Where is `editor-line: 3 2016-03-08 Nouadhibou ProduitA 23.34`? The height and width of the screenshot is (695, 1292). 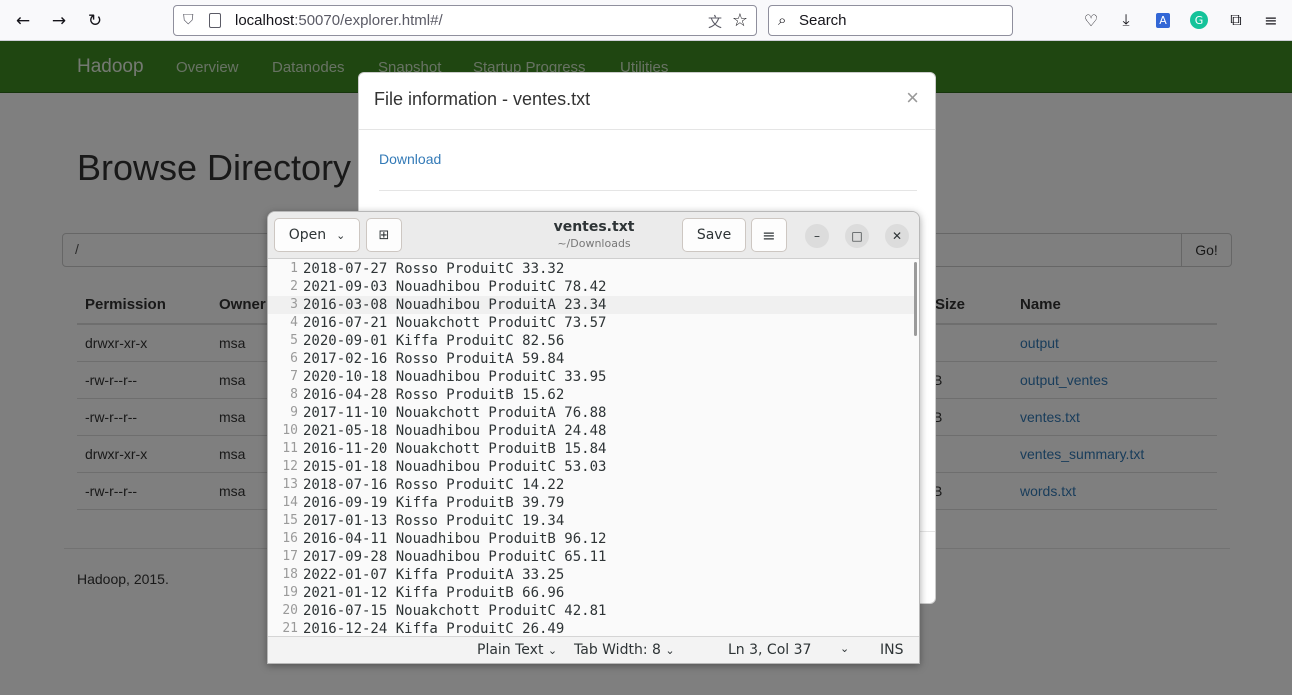
editor-line: 3 2016-03-08 Nouadhibou ProduitA 23.34 is located at coordinates (591, 305).